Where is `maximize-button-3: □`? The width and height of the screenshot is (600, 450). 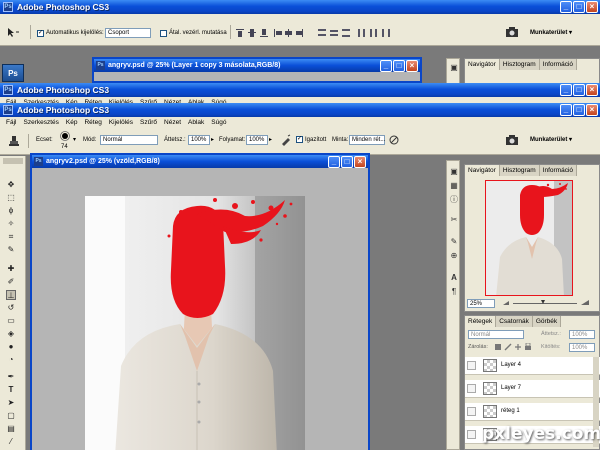
maximize-button-3: □ is located at coordinates (579, 110).